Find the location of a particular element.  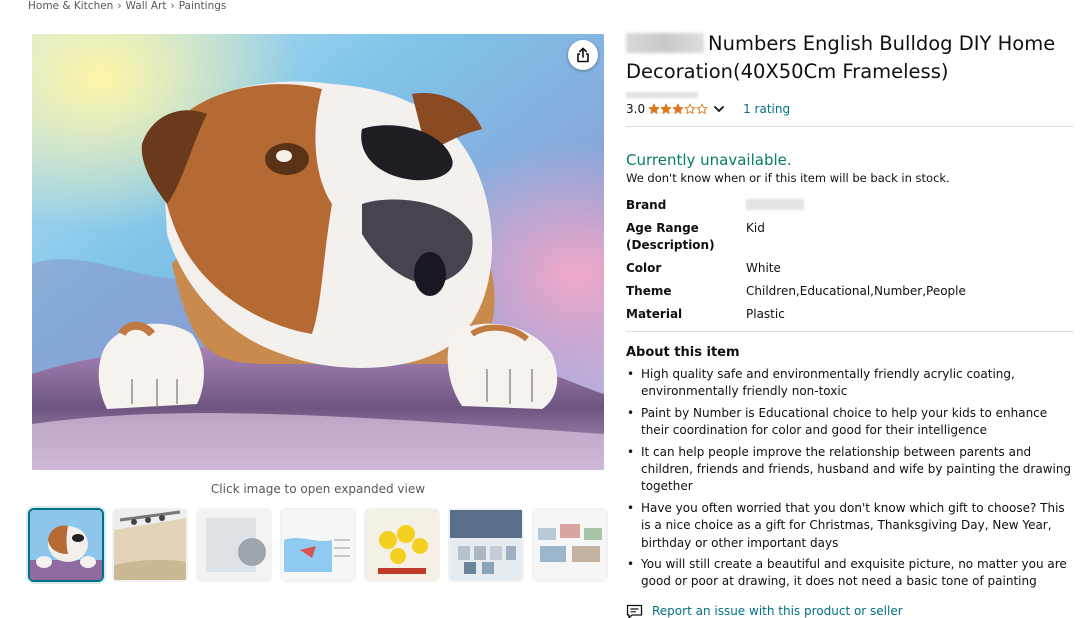

spec-row-age-range: Age Range (Description) Kid is located at coordinates (850, 240).